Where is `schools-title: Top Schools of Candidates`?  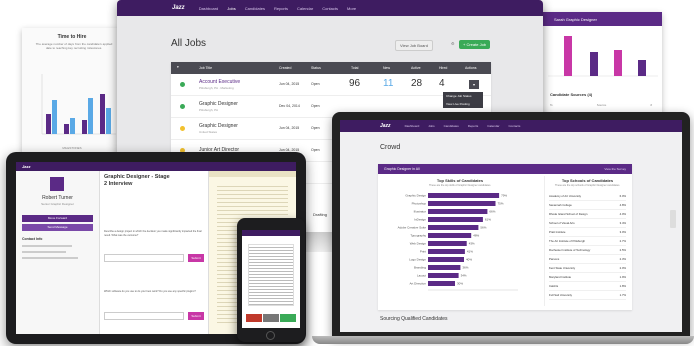
schools-title: Top Schools of Candidates is located at coordinates (587, 180).